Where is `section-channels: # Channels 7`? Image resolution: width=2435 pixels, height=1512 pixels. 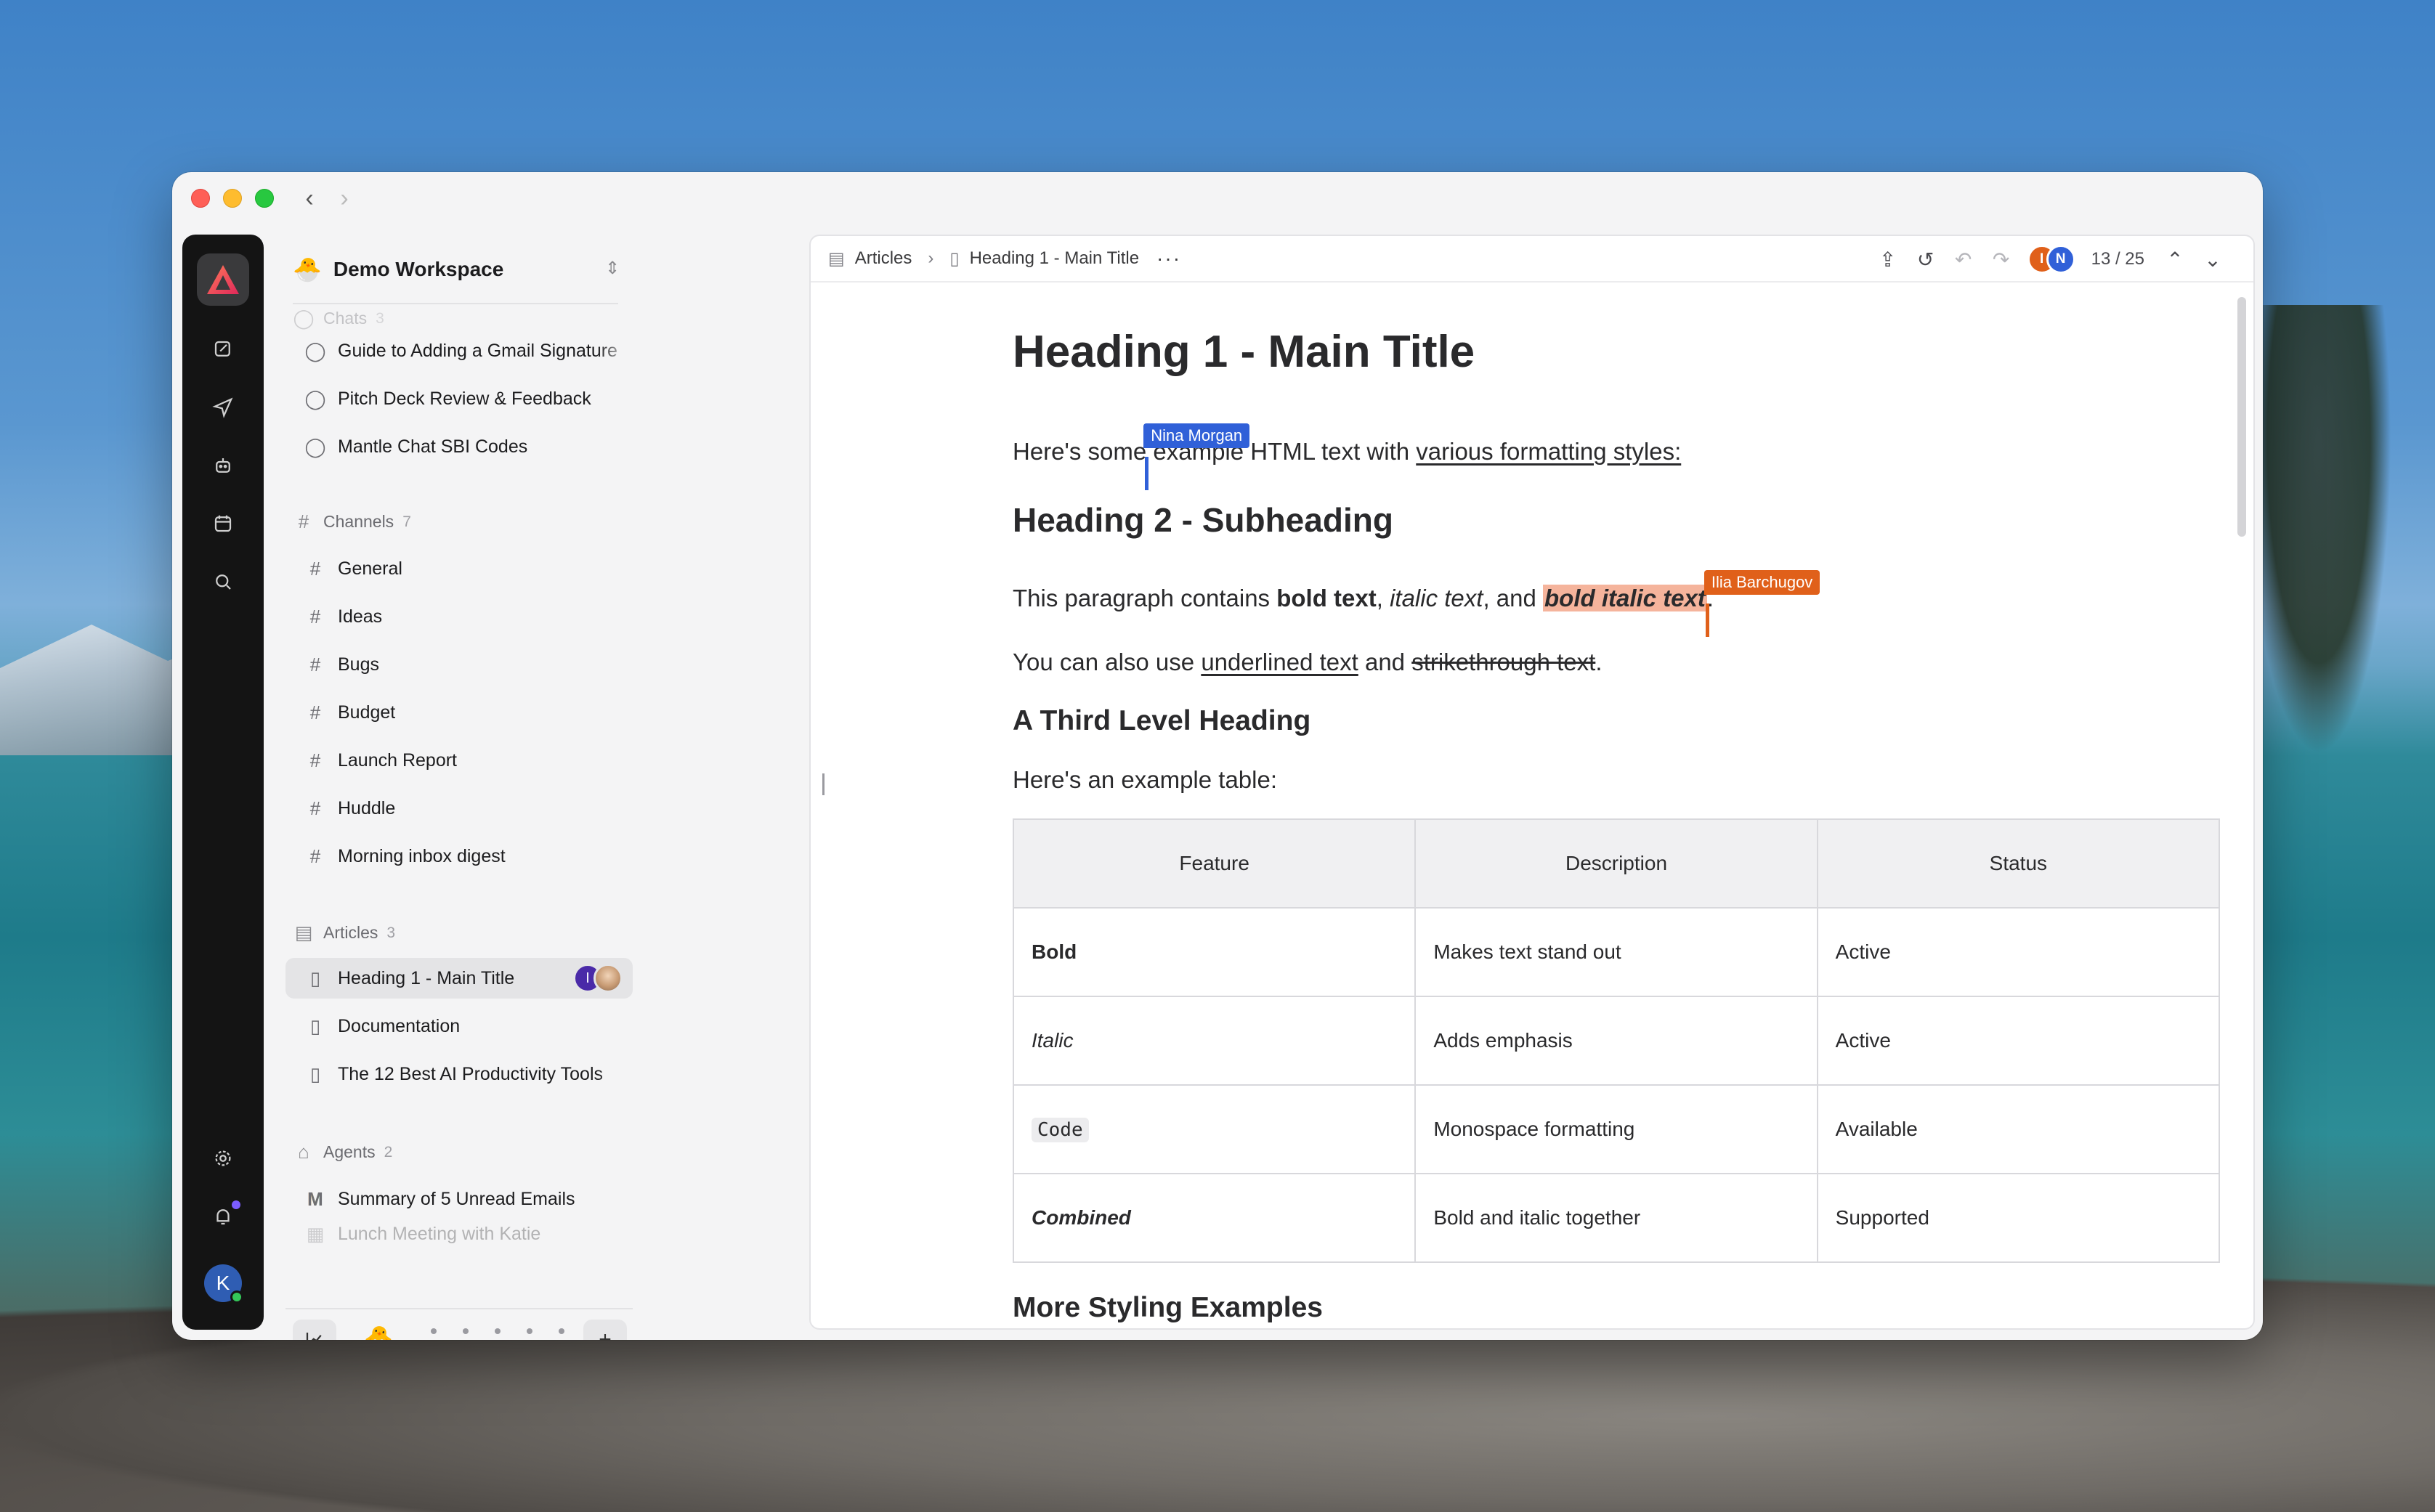 section-channels: # Channels 7 is located at coordinates (352, 522).